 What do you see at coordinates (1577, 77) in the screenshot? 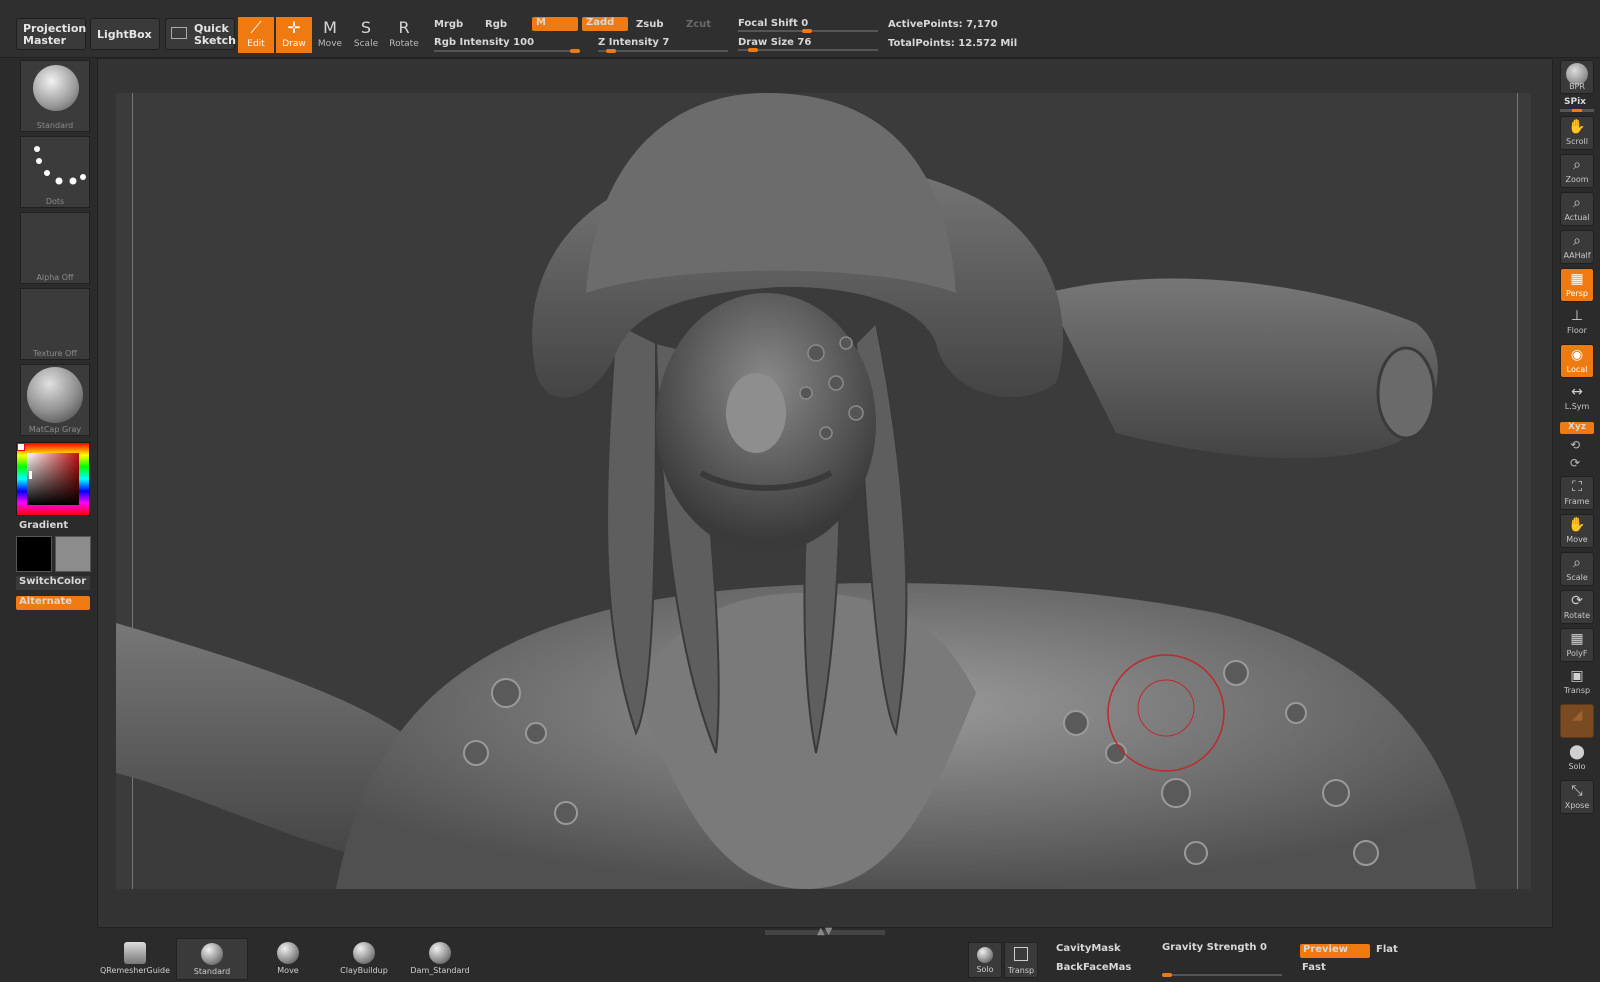
I see `bpr-button: BPR` at bounding box center [1577, 77].